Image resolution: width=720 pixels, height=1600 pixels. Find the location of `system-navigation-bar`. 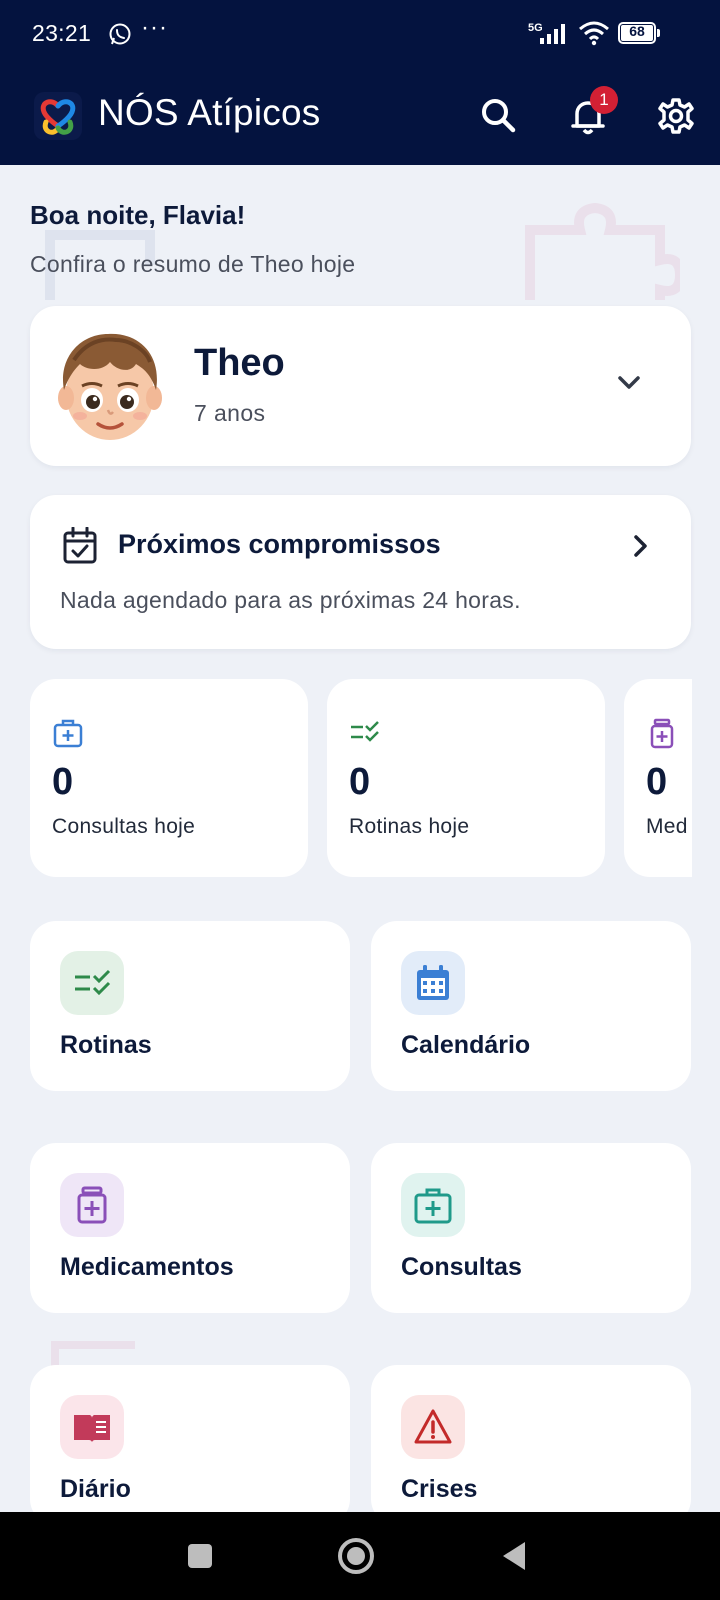

system-navigation-bar is located at coordinates (360, 1556).